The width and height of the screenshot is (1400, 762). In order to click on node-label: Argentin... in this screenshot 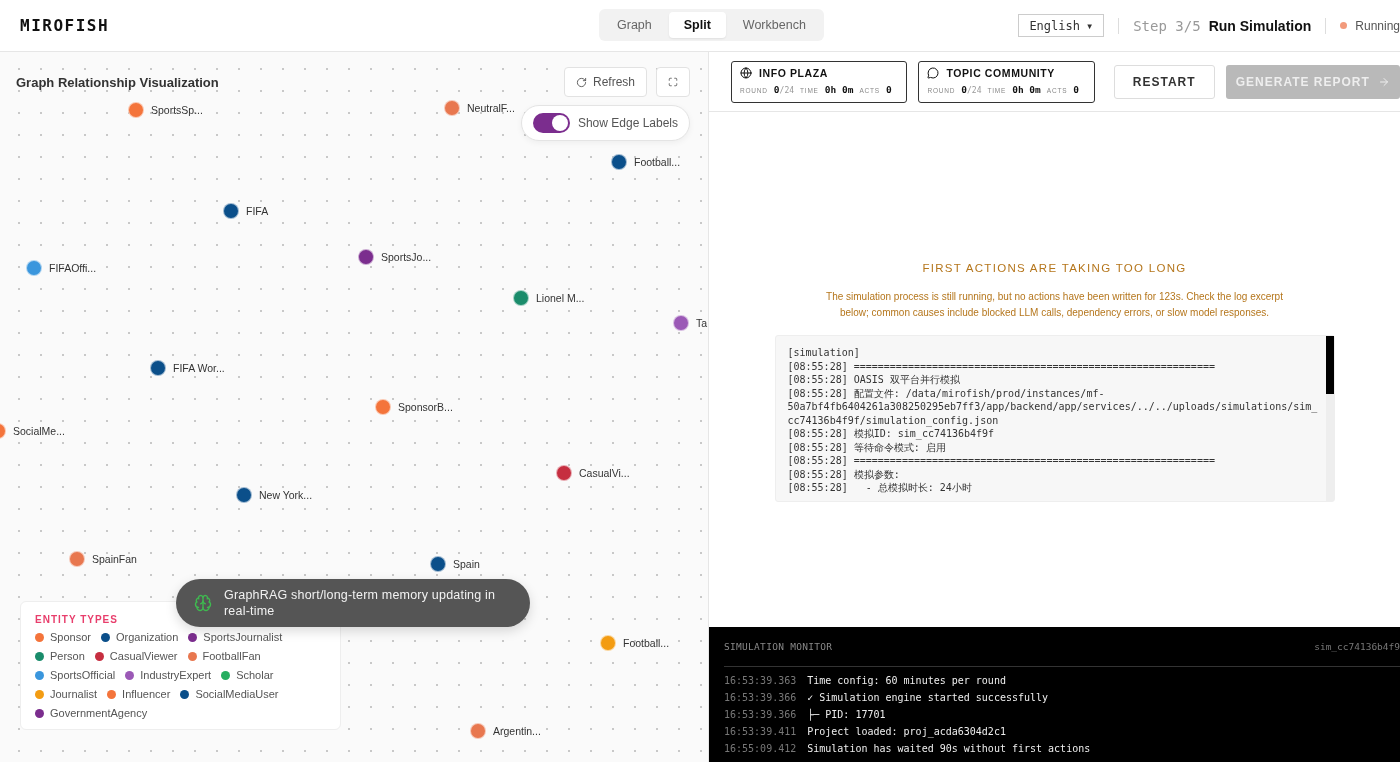, I will do `click(517, 731)`.